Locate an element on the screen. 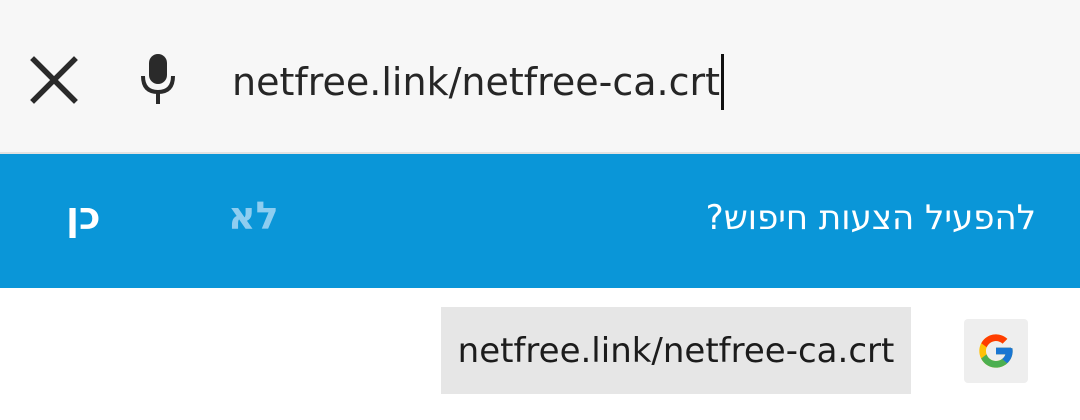 Image resolution: width=1080 pixels, height=420 pixels. google-icon-box is located at coordinates (996, 351).